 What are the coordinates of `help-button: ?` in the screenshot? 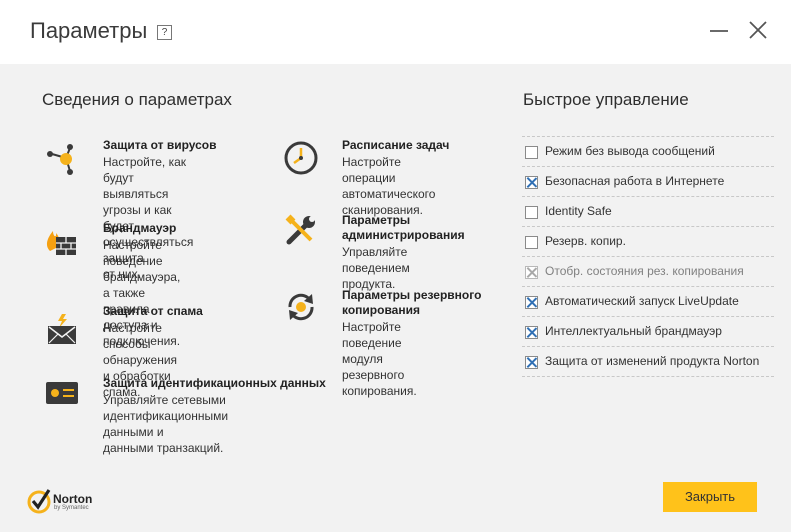 It's located at (164, 32).